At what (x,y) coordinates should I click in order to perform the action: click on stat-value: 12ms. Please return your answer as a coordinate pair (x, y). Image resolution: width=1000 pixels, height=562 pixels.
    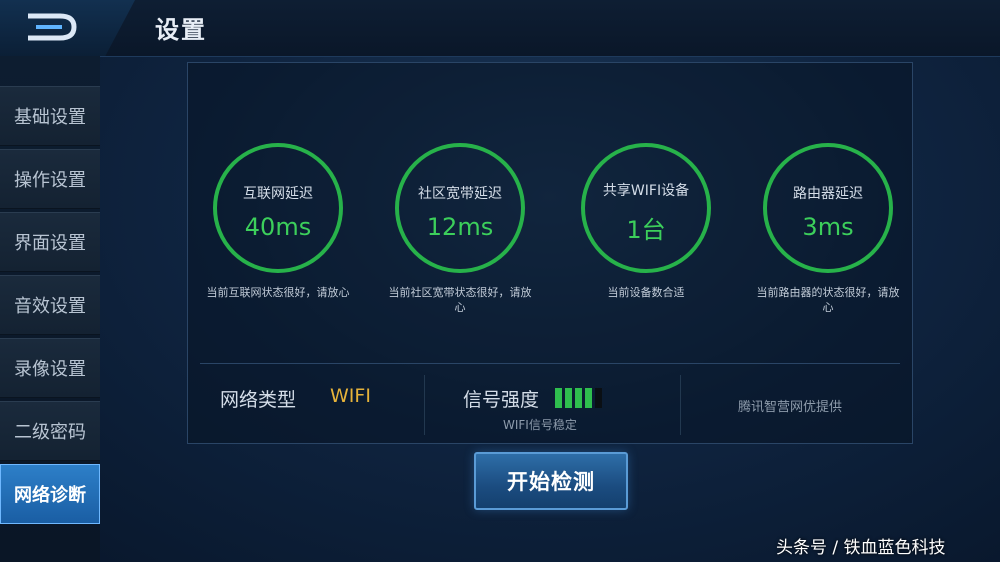
    Looking at the image, I should click on (460, 227).